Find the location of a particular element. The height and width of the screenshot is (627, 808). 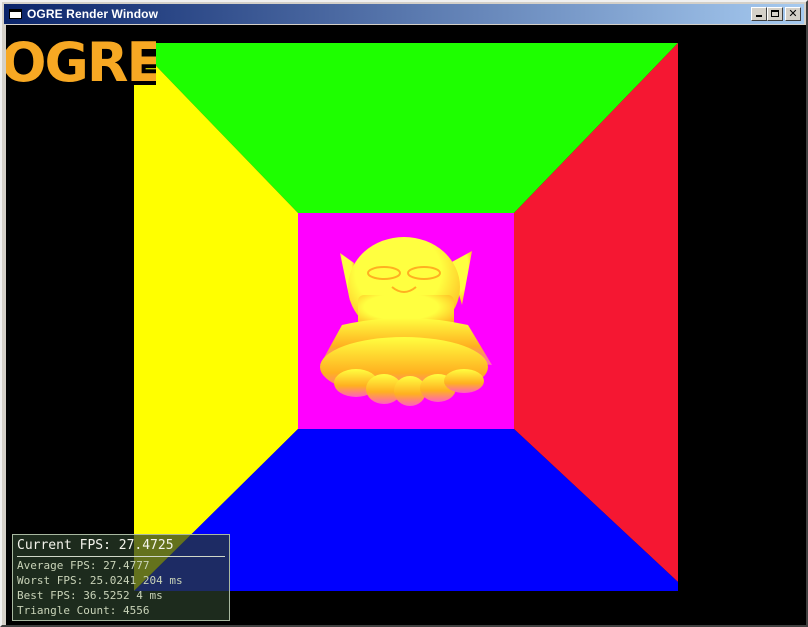

minimize-icon is located at coordinates (759, 16).